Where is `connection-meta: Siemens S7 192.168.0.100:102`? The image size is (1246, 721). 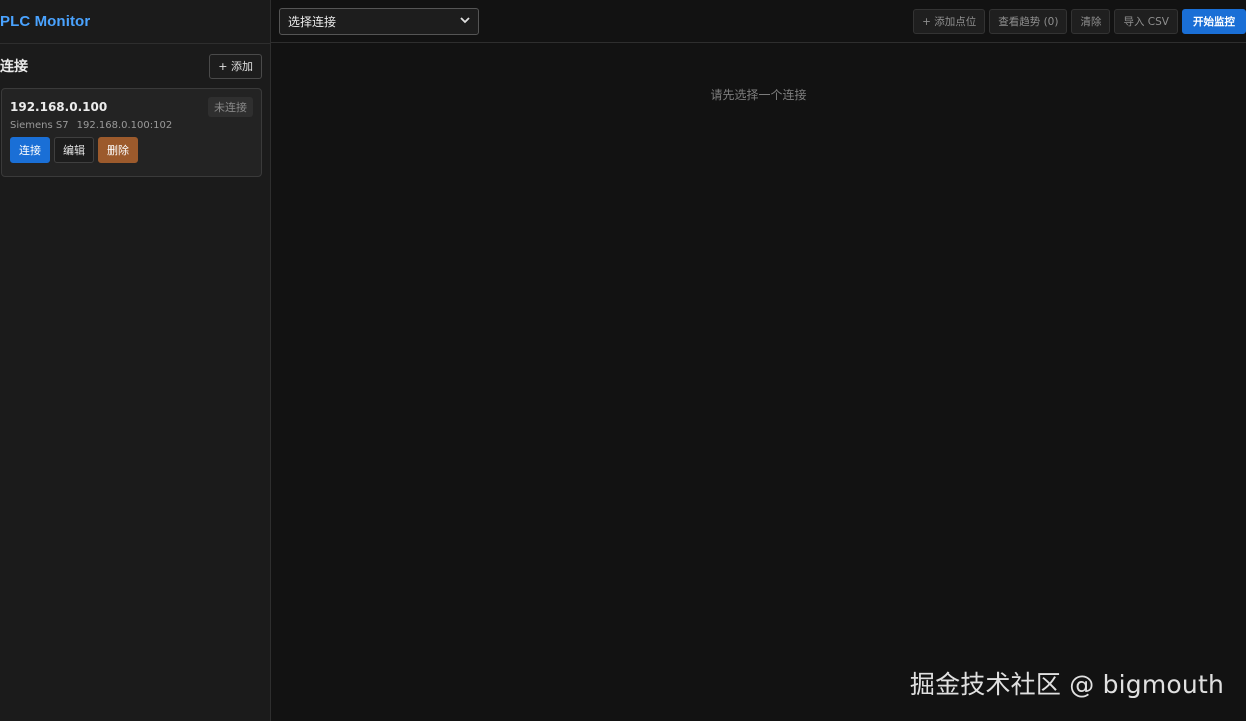
connection-meta: Siemens S7 192.168.0.100:102 is located at coordinates (131, 125).